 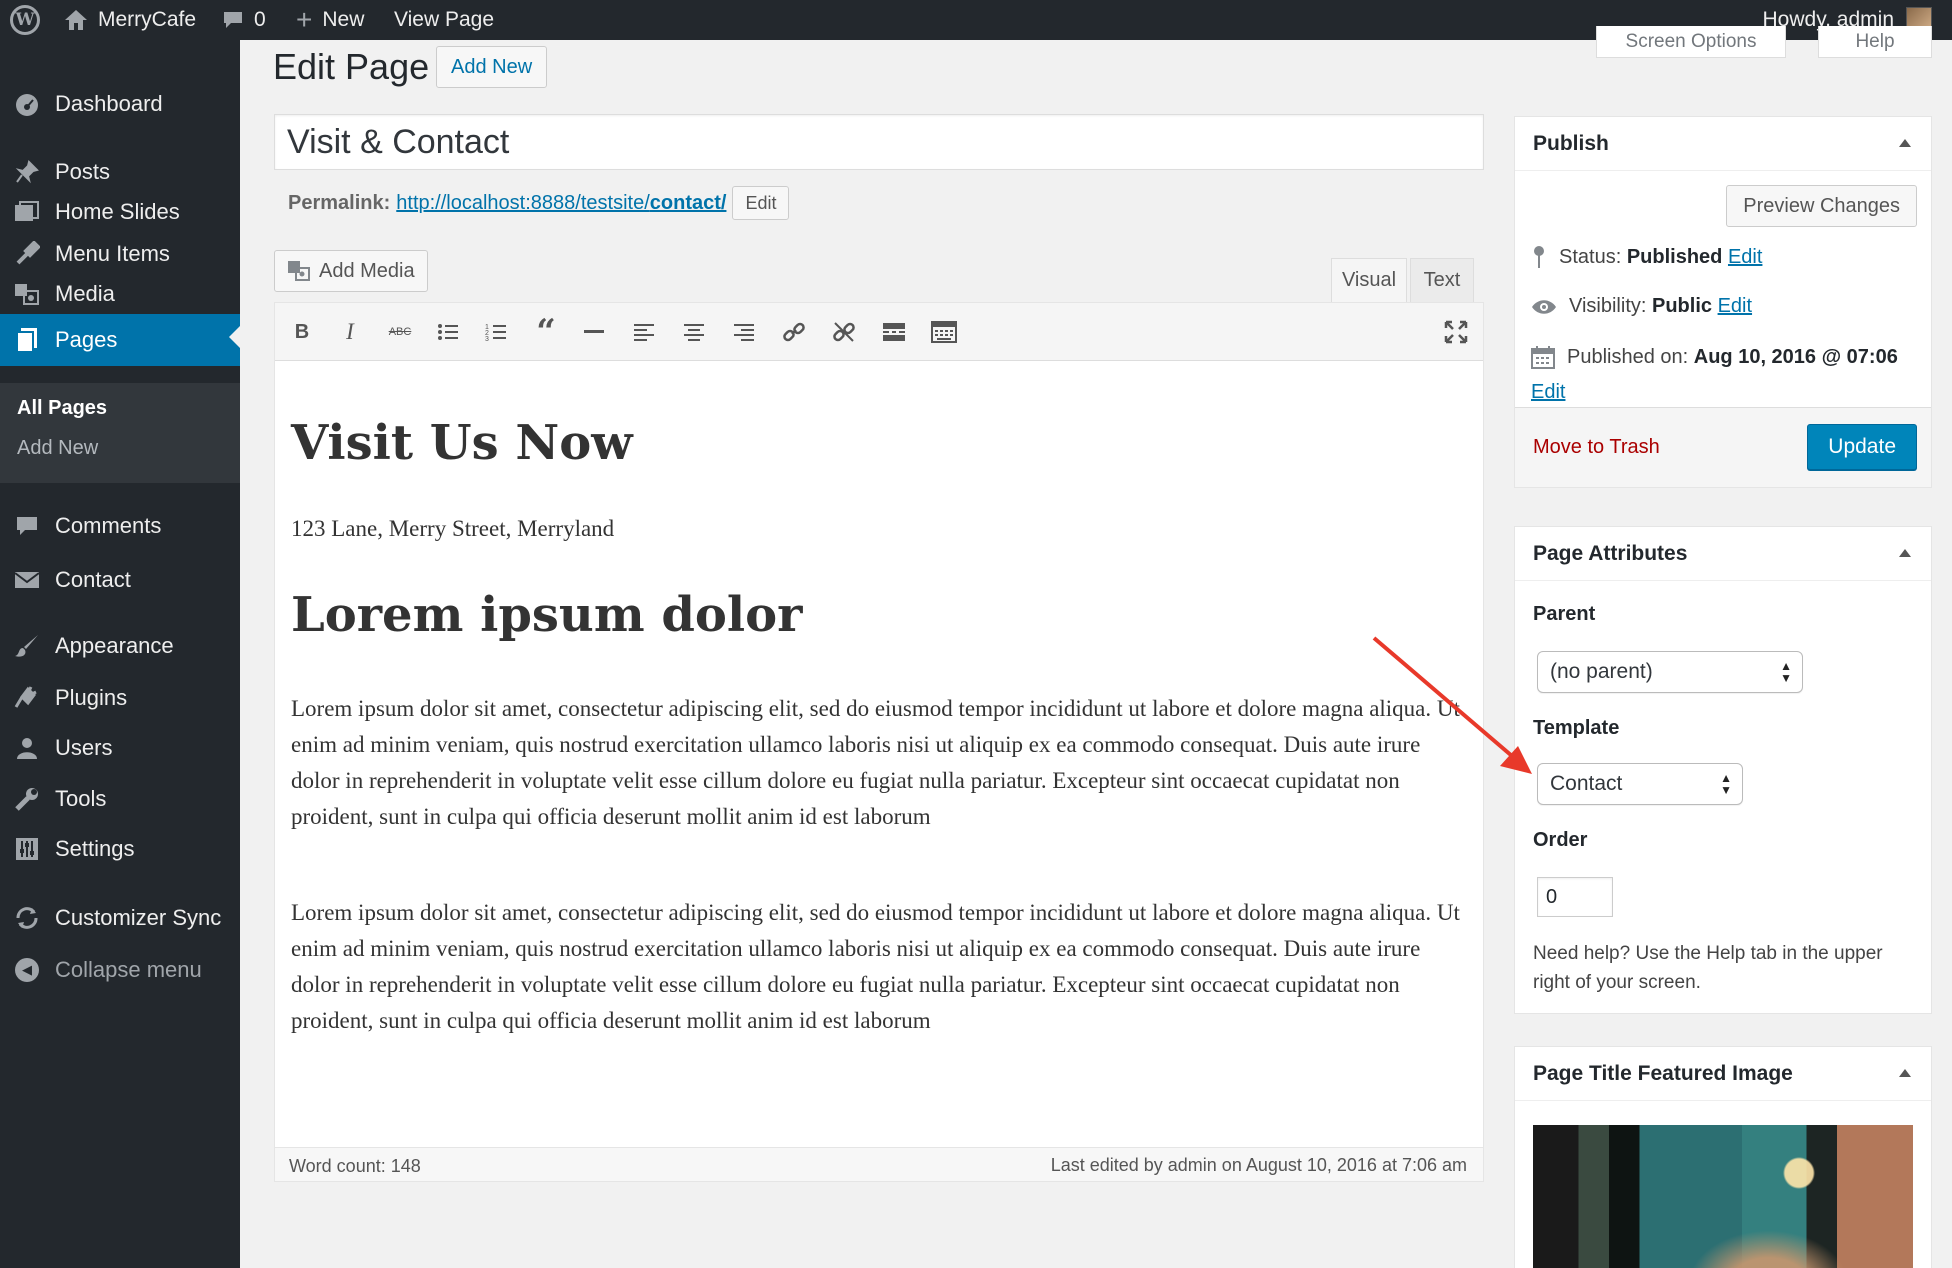 I want to click on preview-changes-button: Preview Changes, so click(x=1821, y=206).